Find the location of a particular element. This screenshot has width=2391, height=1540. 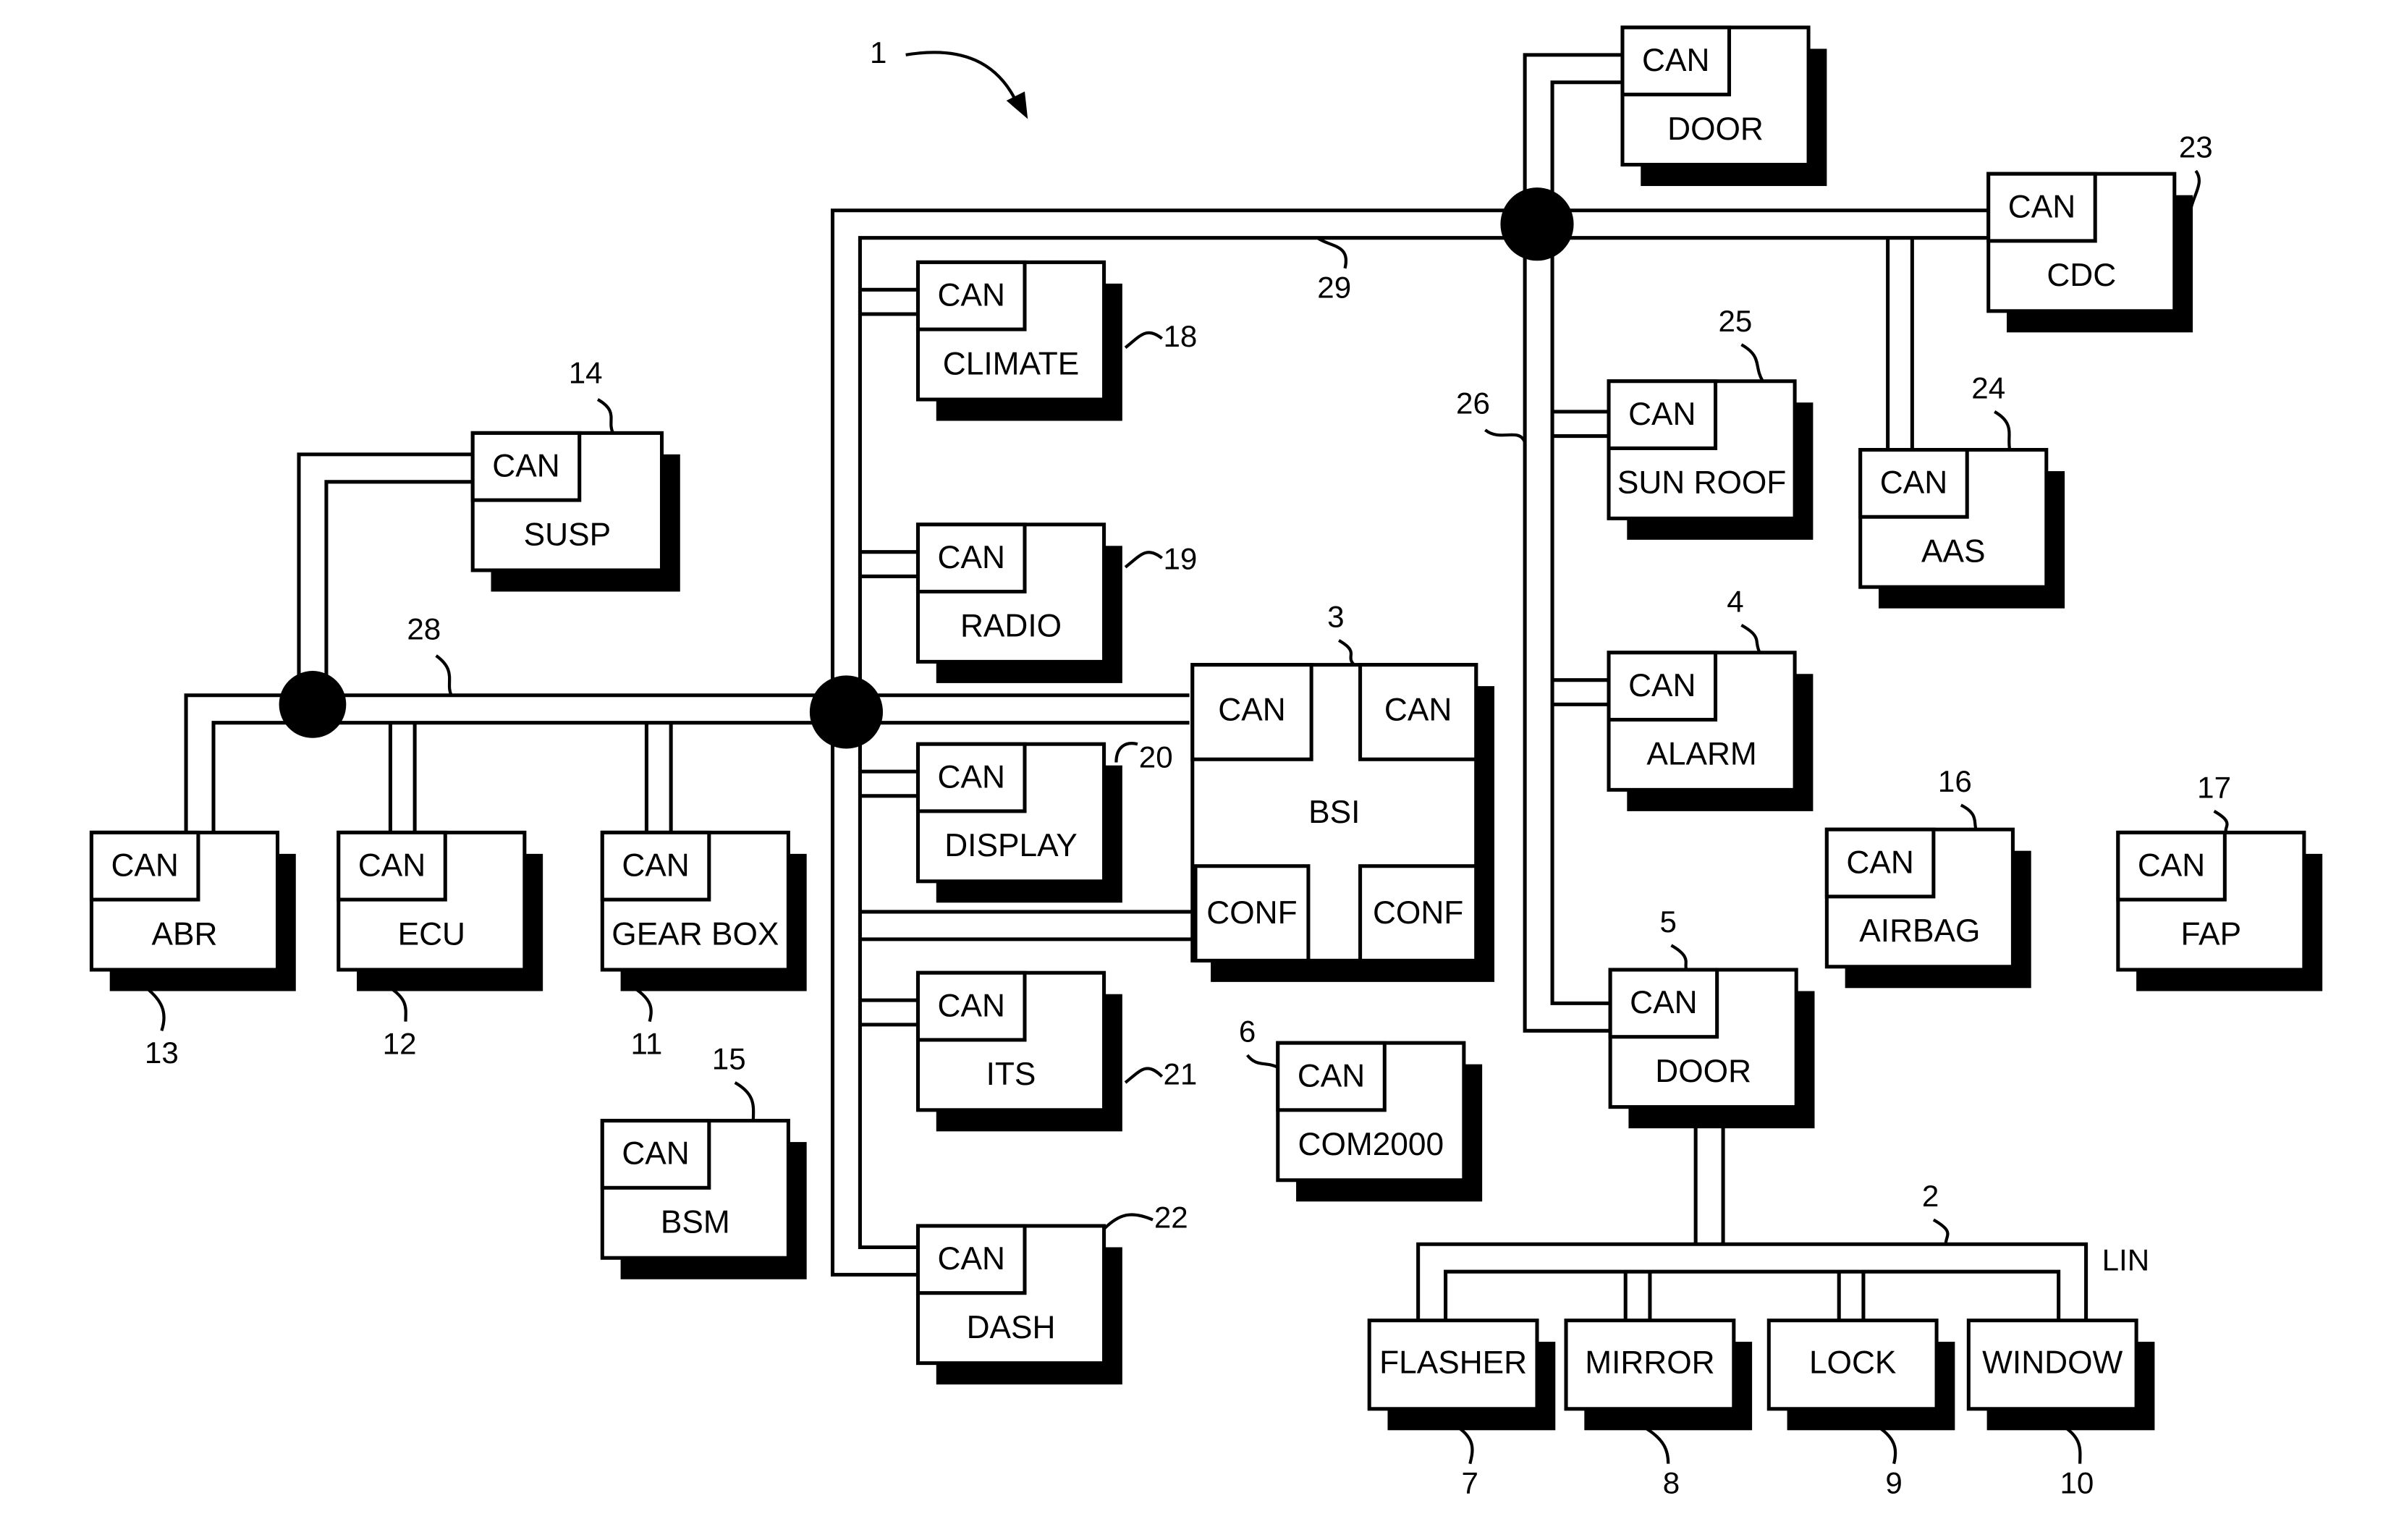

module-sun-roof-25: CAN SUN ROOF 25 is located at coordinates (1710, 422).